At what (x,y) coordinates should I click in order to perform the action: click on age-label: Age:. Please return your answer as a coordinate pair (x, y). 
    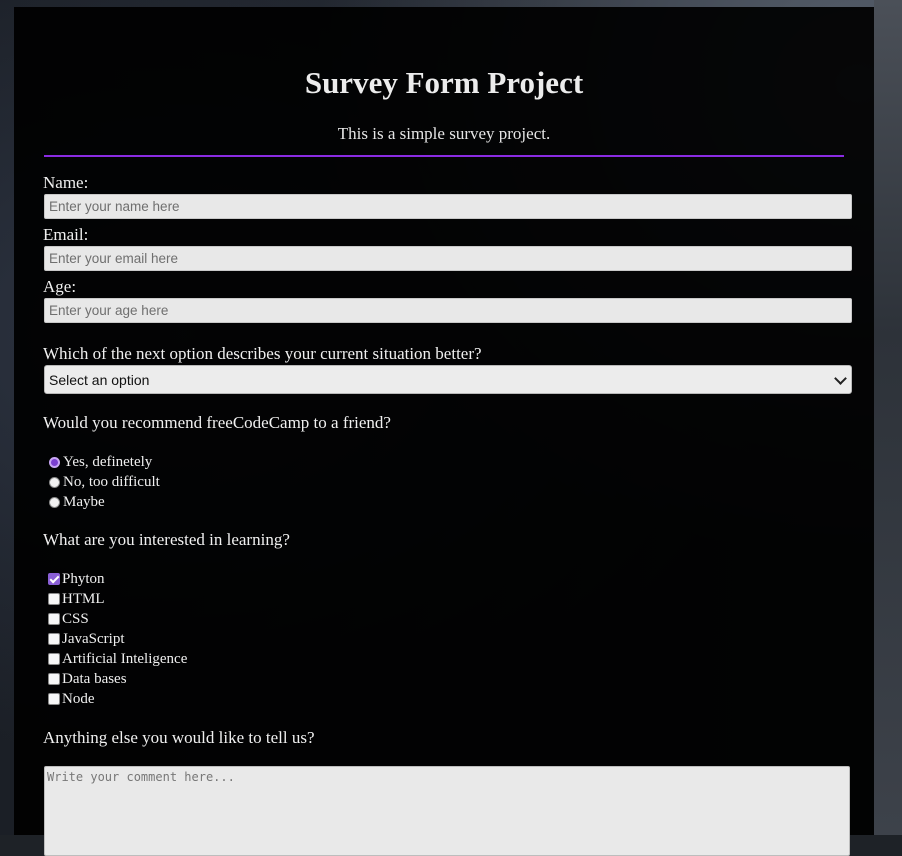
    Looking at the image, I should click on (60, 286).